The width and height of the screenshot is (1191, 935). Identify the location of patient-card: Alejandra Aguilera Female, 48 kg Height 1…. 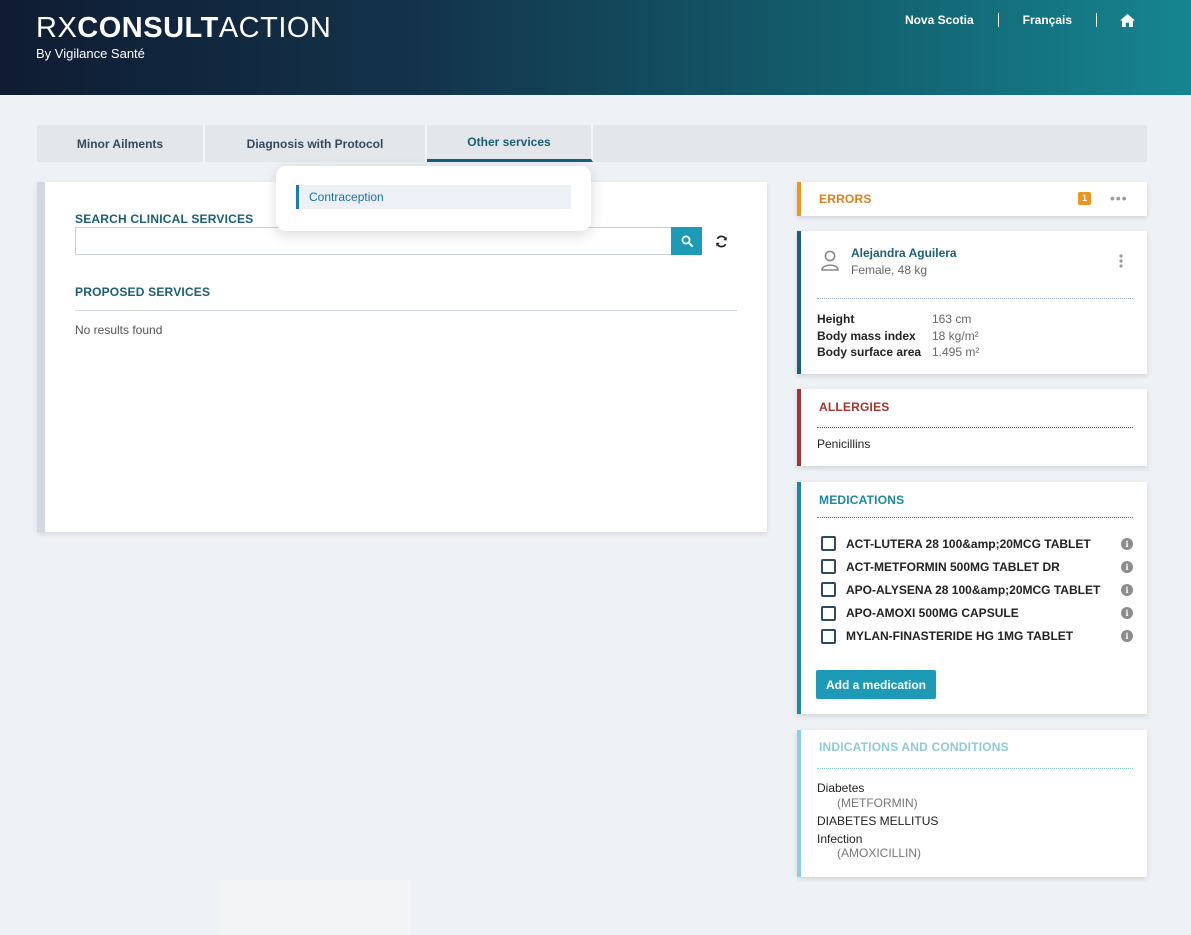
(972, 302).